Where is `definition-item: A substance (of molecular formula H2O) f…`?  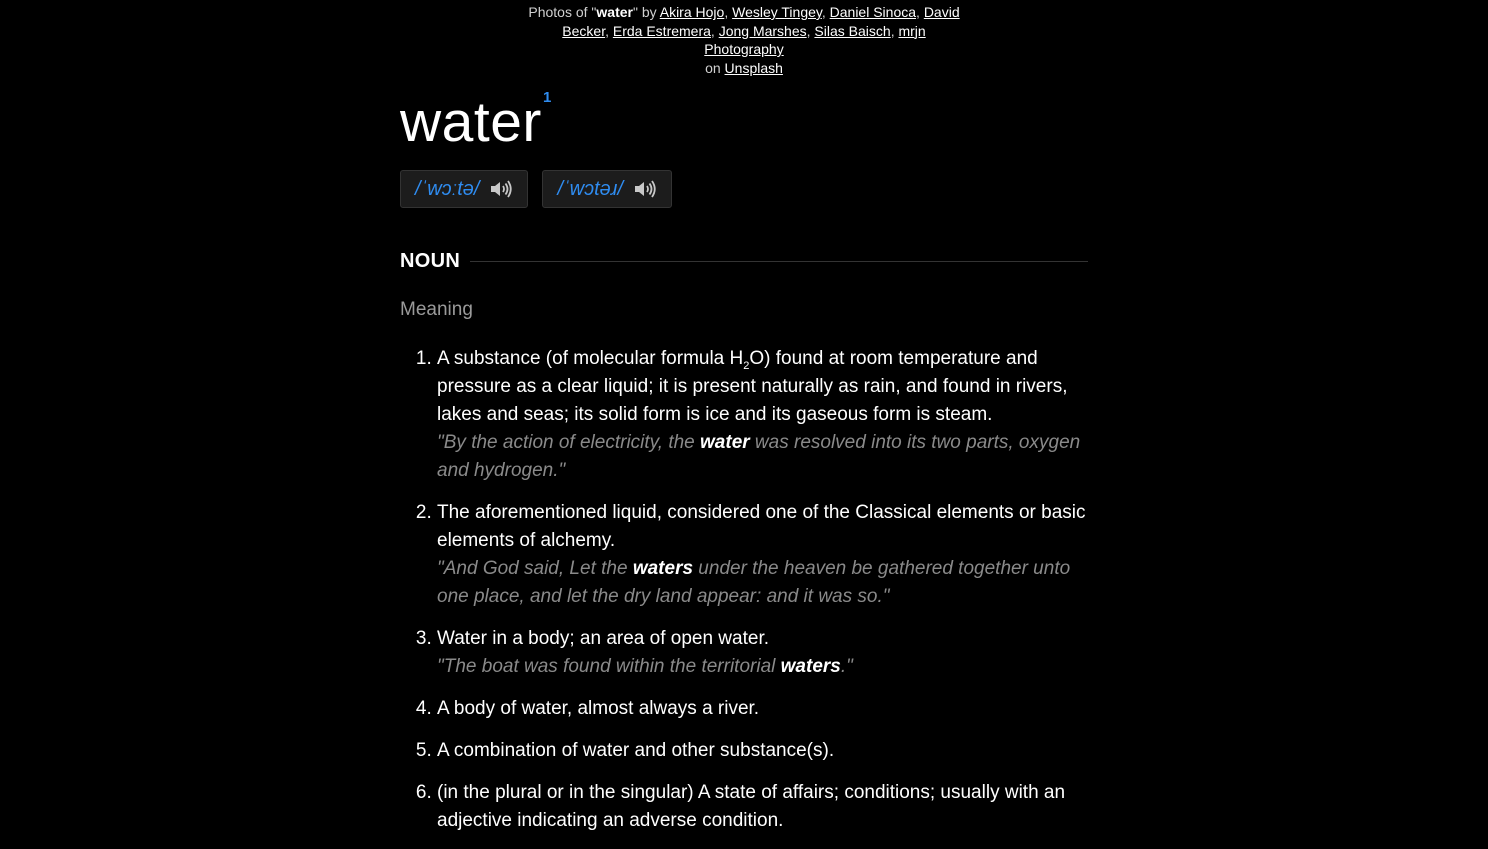 definition-item: A substance (of molecular formula H2O) f… is located at coordinates (762, 415).